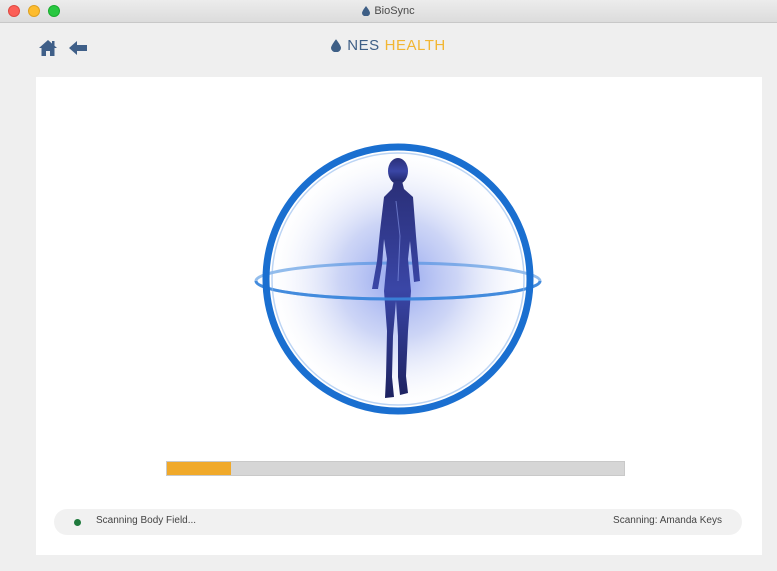 The width and height of the screenshot is (777, 571). I want to click on window-title: BioSync, so click(388, 11).